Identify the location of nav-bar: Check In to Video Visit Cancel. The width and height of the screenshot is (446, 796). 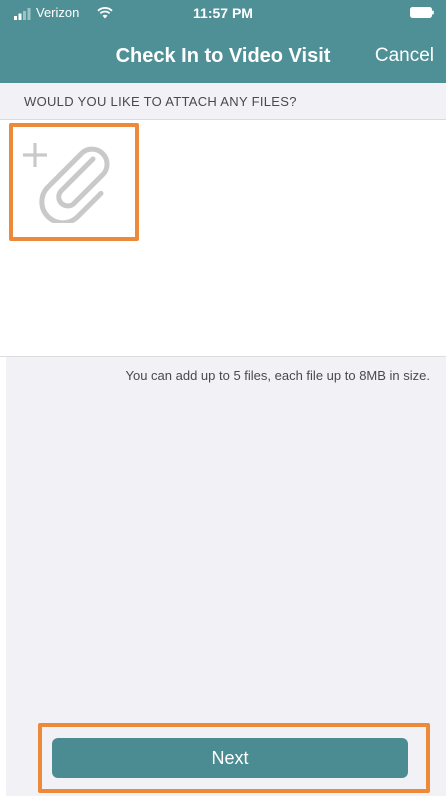
(223, 55).